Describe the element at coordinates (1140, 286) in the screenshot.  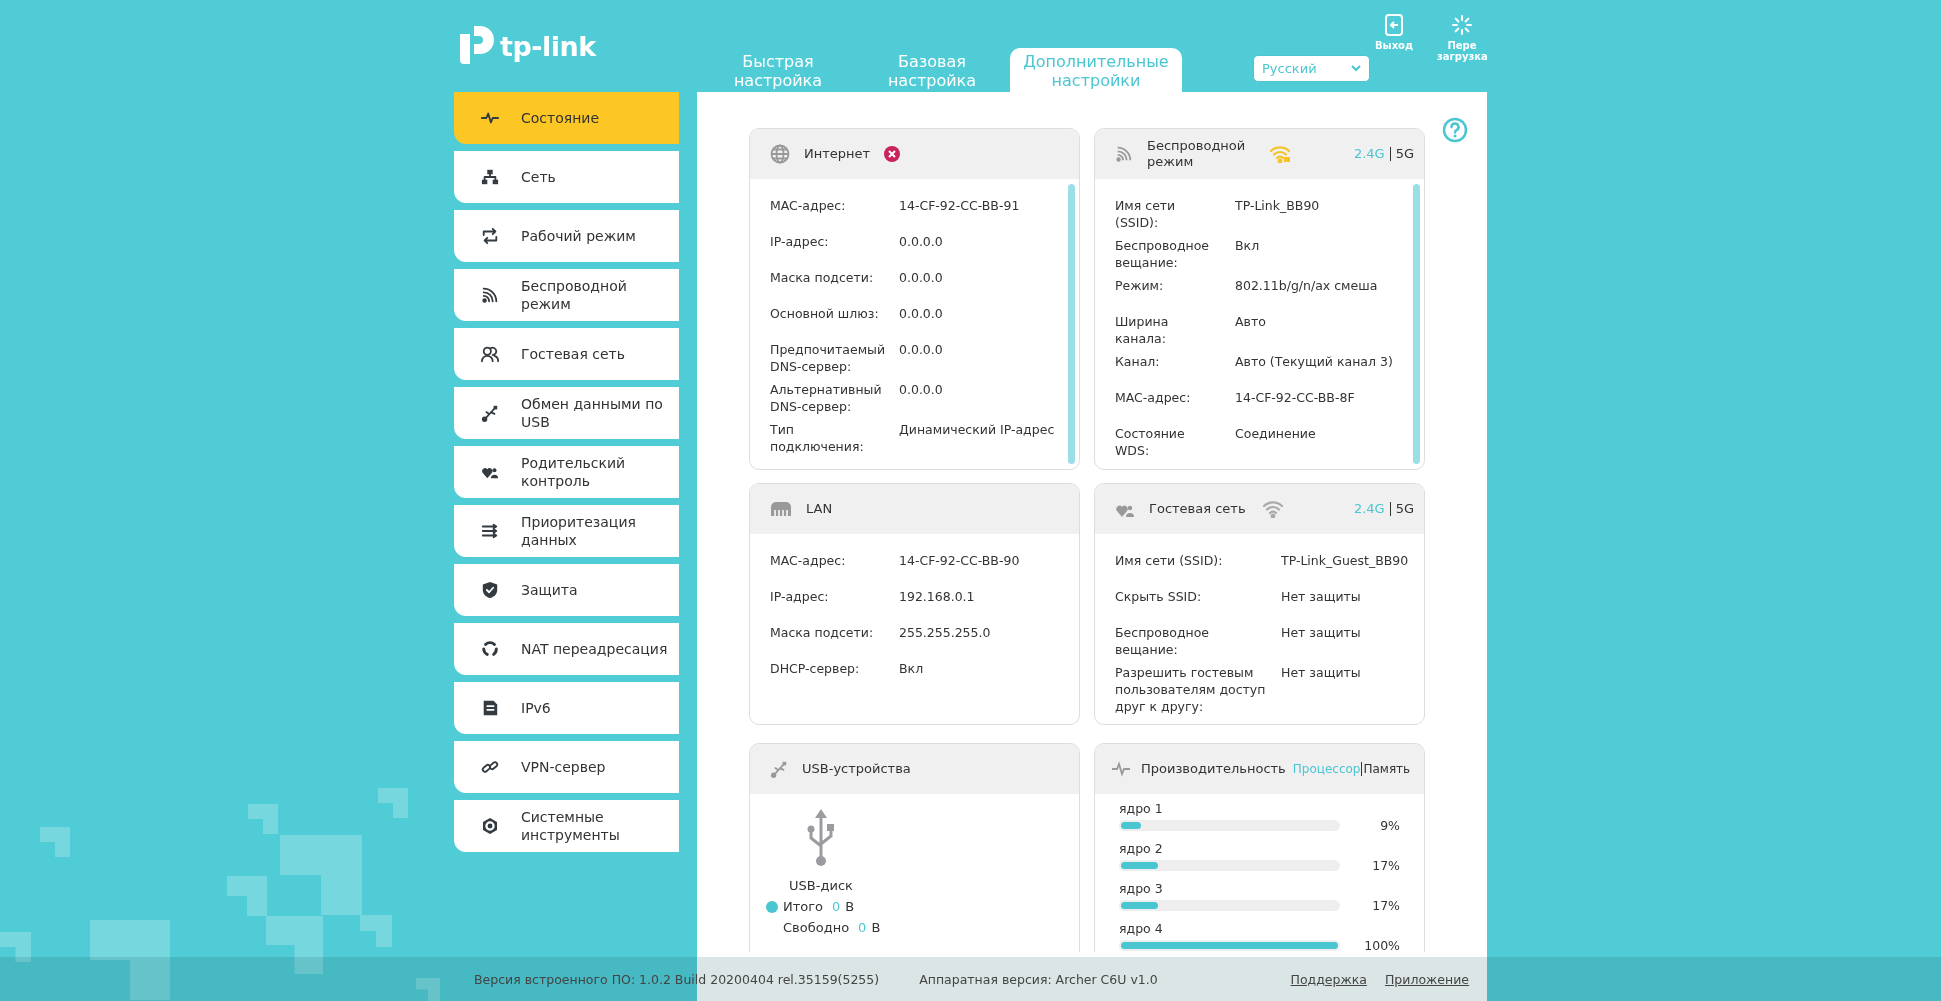
I see `field-label: Режим:` at that location.